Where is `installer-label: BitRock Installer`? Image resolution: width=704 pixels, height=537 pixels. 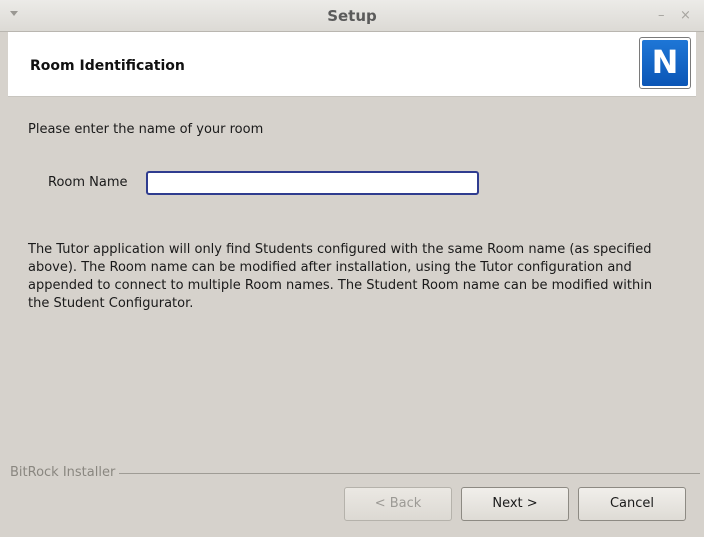 installer-label: BitRock Installer is located at coordinates (65, 472).